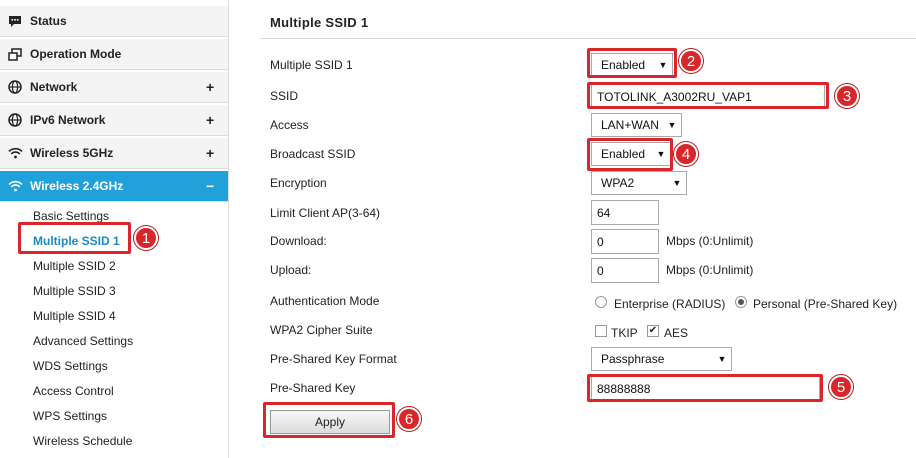 The height and width of the screenshot is (458, 916). I want to click on access-select: LAN+WAN ▼, so click(636, 125).